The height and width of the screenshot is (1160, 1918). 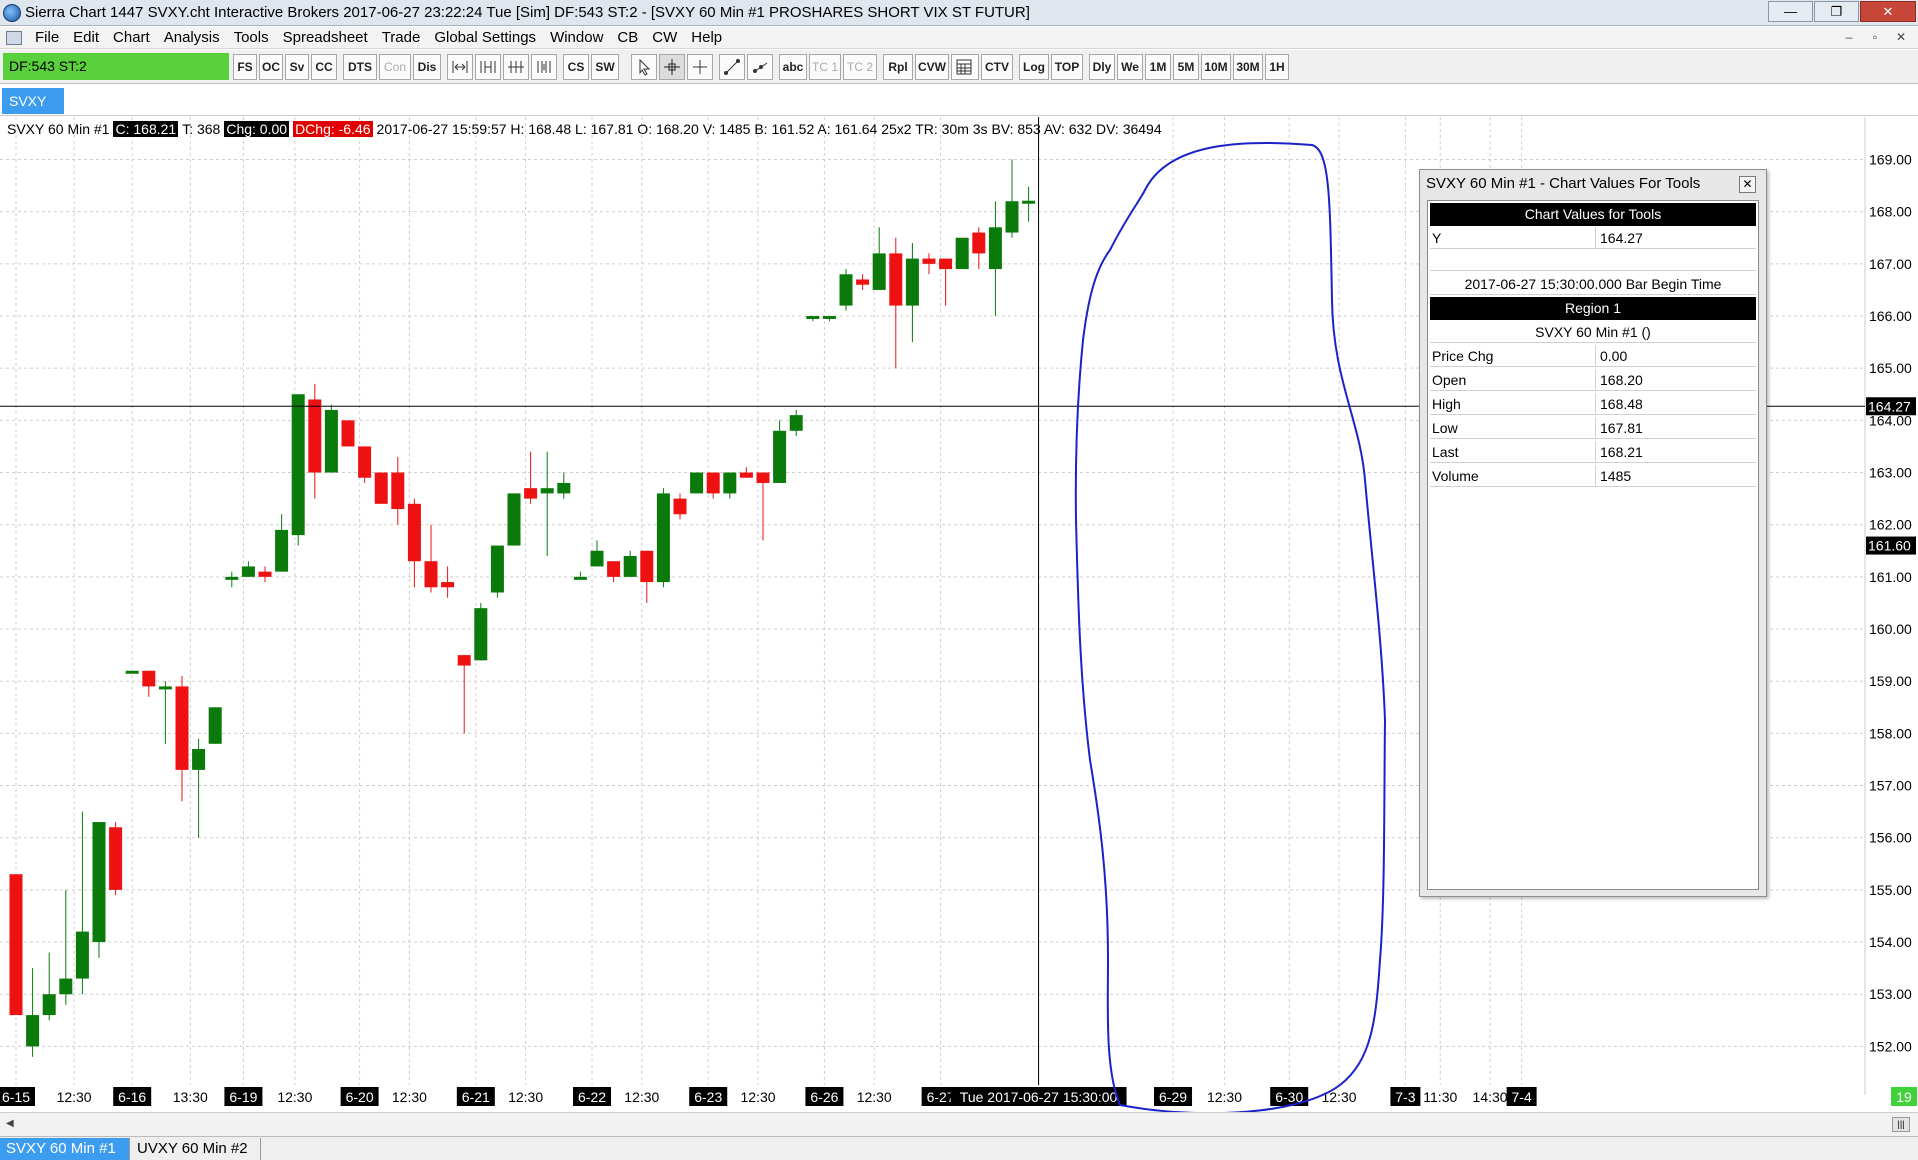 I want to click on scroll-thumb: |||, so click(x=1901, y=1124).